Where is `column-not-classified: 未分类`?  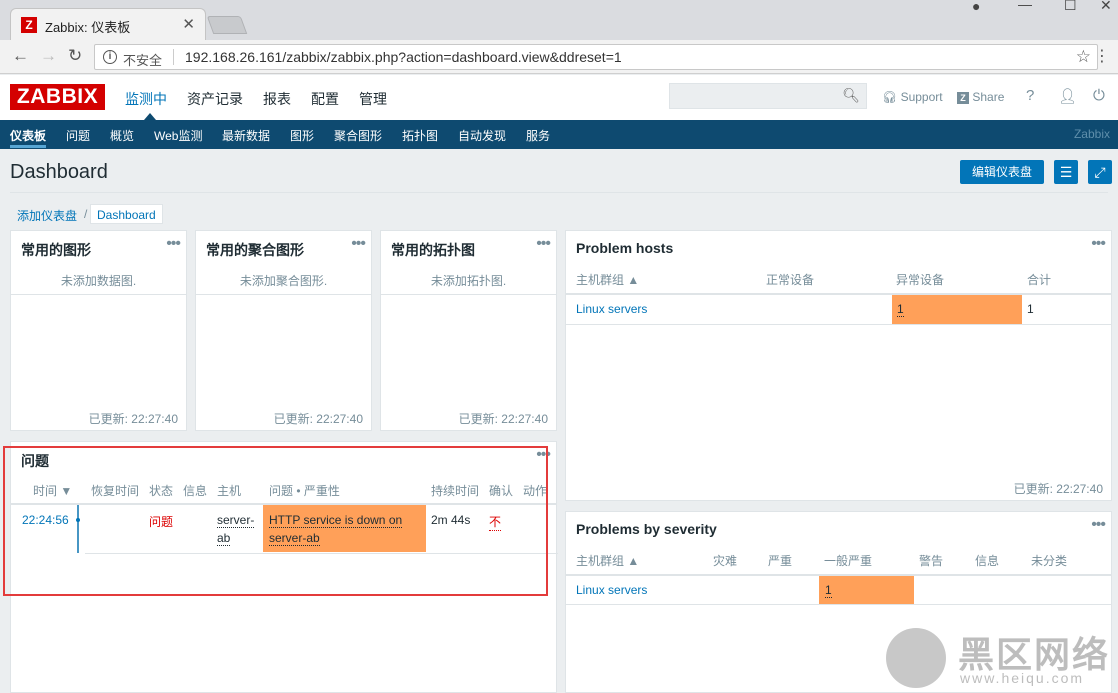
column-not-classified: 未分类 is located at coordinates (1049, 561).